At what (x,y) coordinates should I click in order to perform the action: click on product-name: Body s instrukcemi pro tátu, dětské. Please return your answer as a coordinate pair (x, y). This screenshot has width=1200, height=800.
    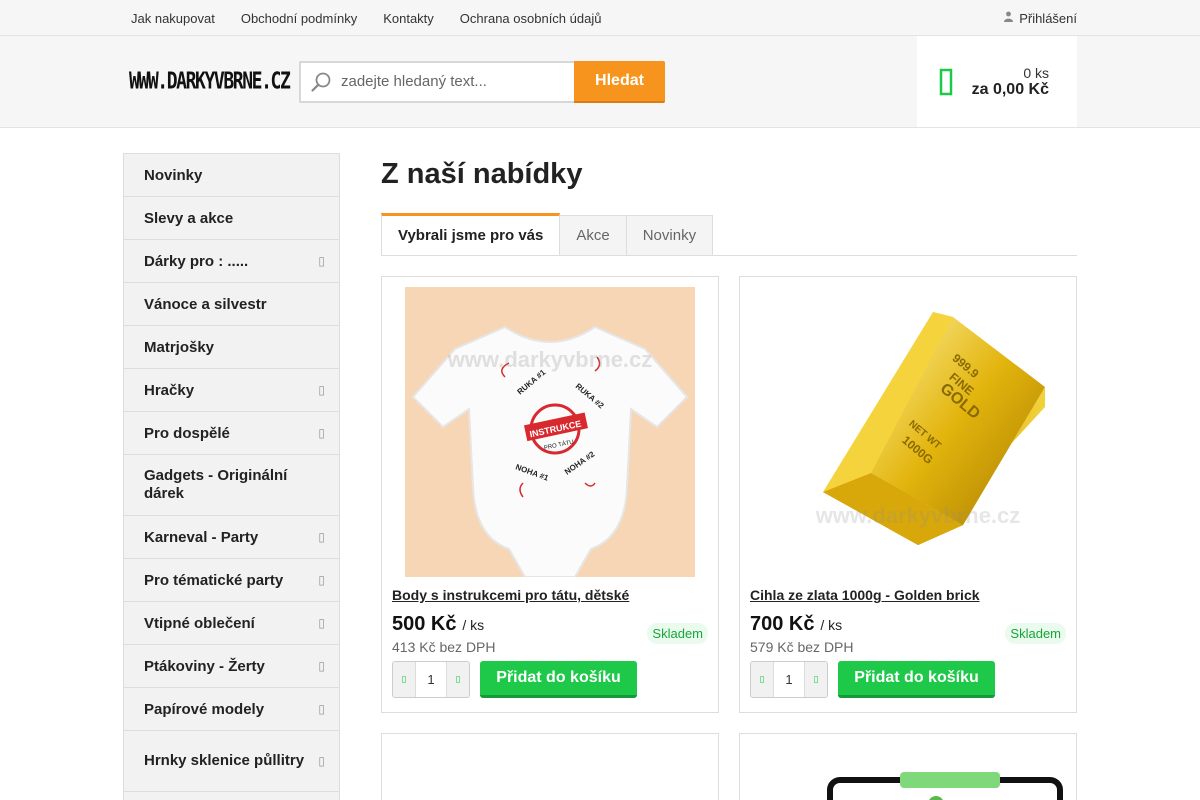
    Looking at the image, I should click on (550, 595).